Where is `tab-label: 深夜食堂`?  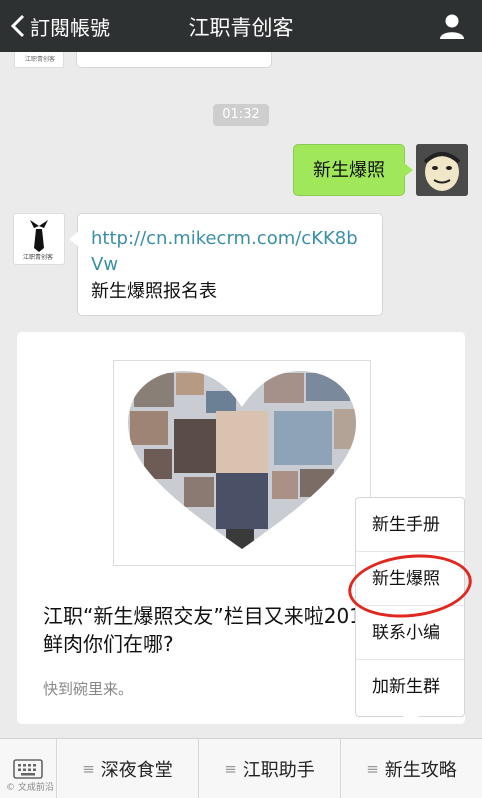 tab-label: 深夜食堂 is located at coordinates (136, 770).